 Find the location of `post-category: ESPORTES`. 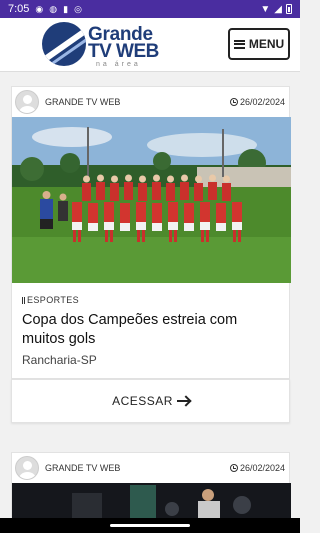

post-category: ESPORTES is located at coordinates (155, 300).